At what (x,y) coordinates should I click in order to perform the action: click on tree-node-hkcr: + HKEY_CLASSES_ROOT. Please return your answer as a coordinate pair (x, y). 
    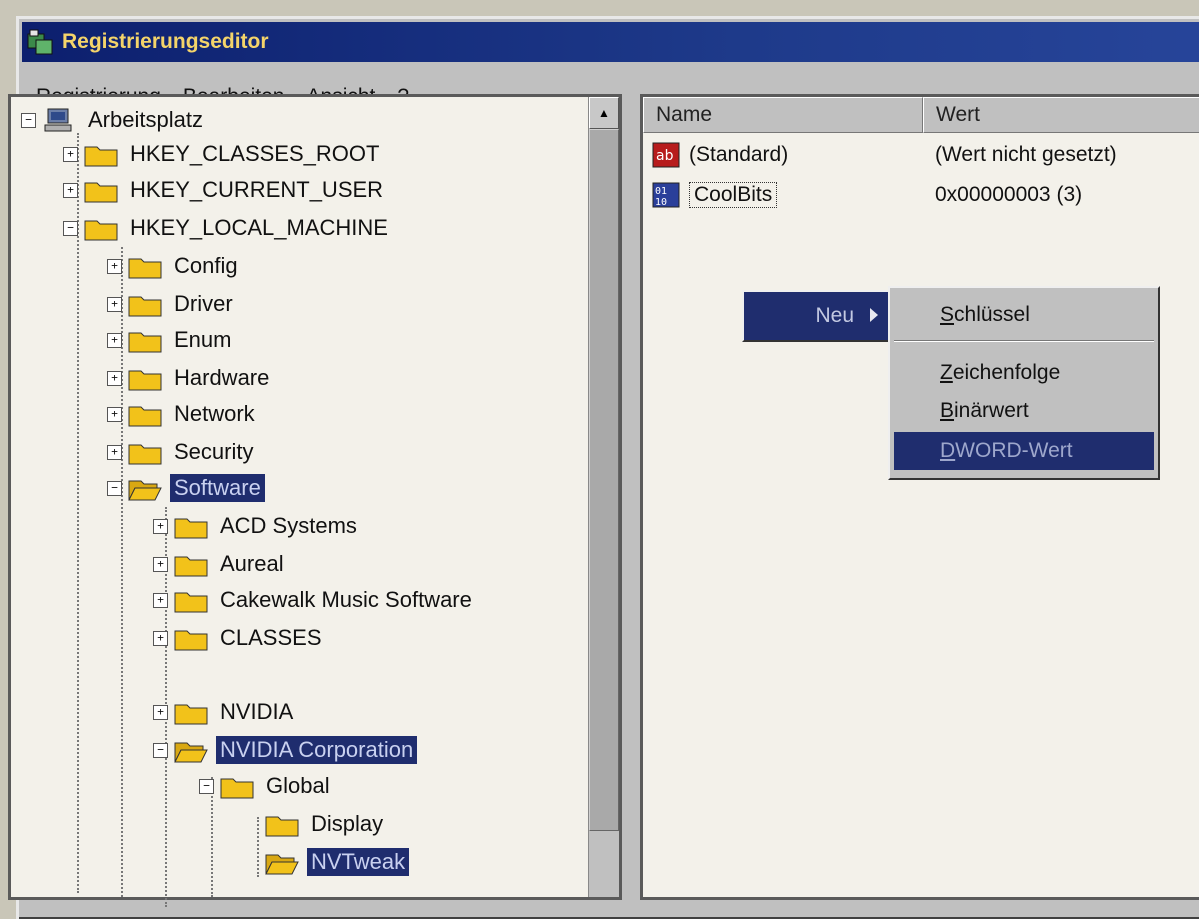
    Looking at the image, I should click on (223, 154).